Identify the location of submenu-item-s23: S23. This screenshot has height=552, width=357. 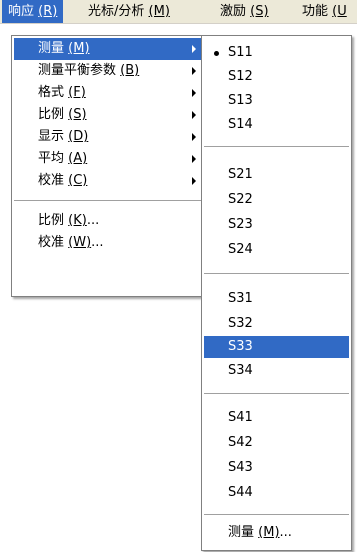
(276, 225).